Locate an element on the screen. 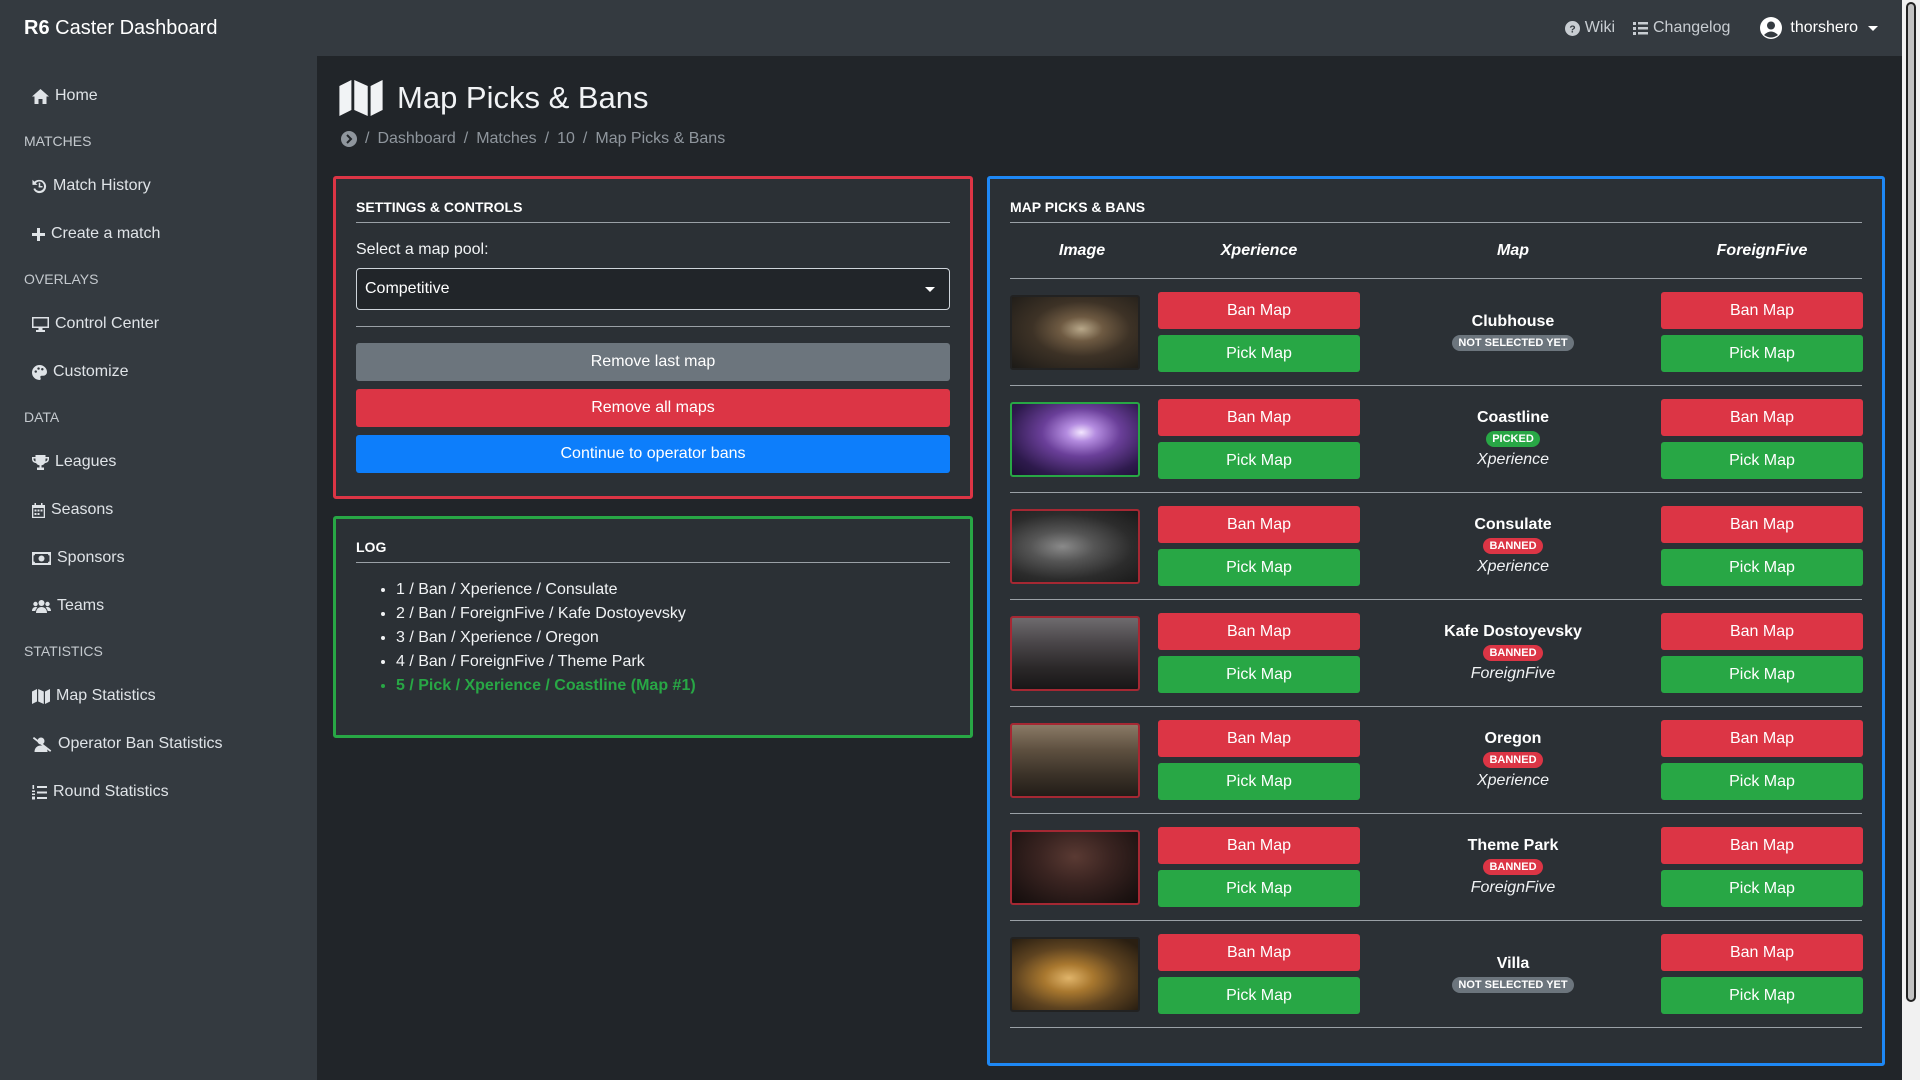 This screenshot has width=1920, height=1080. sidebar-item-sponsors: Sponsors is located at coordinates (158, 558).